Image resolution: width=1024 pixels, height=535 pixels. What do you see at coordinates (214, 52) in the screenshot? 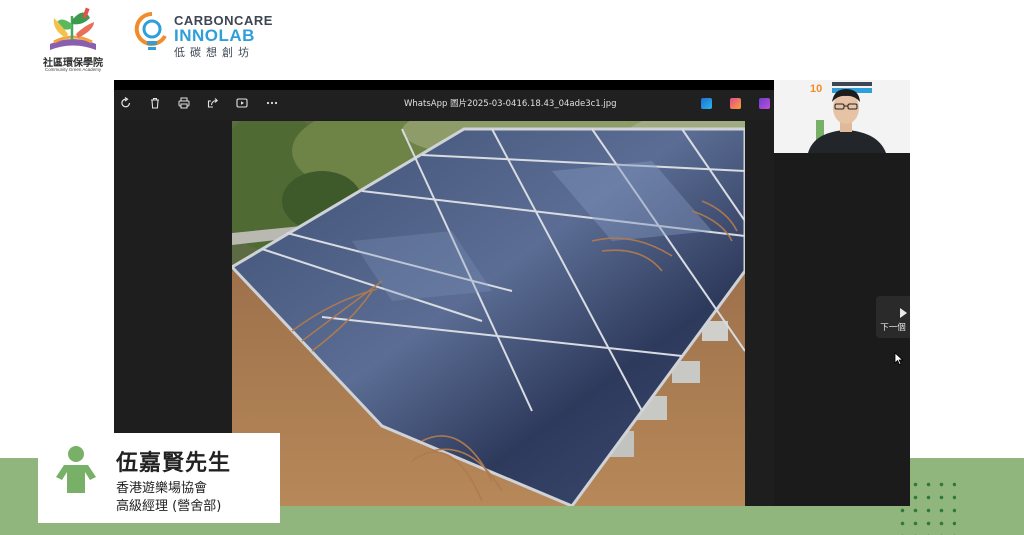
I see `innolab-chinese-text: 低碳想創坊` at bounding box center [214, 52].